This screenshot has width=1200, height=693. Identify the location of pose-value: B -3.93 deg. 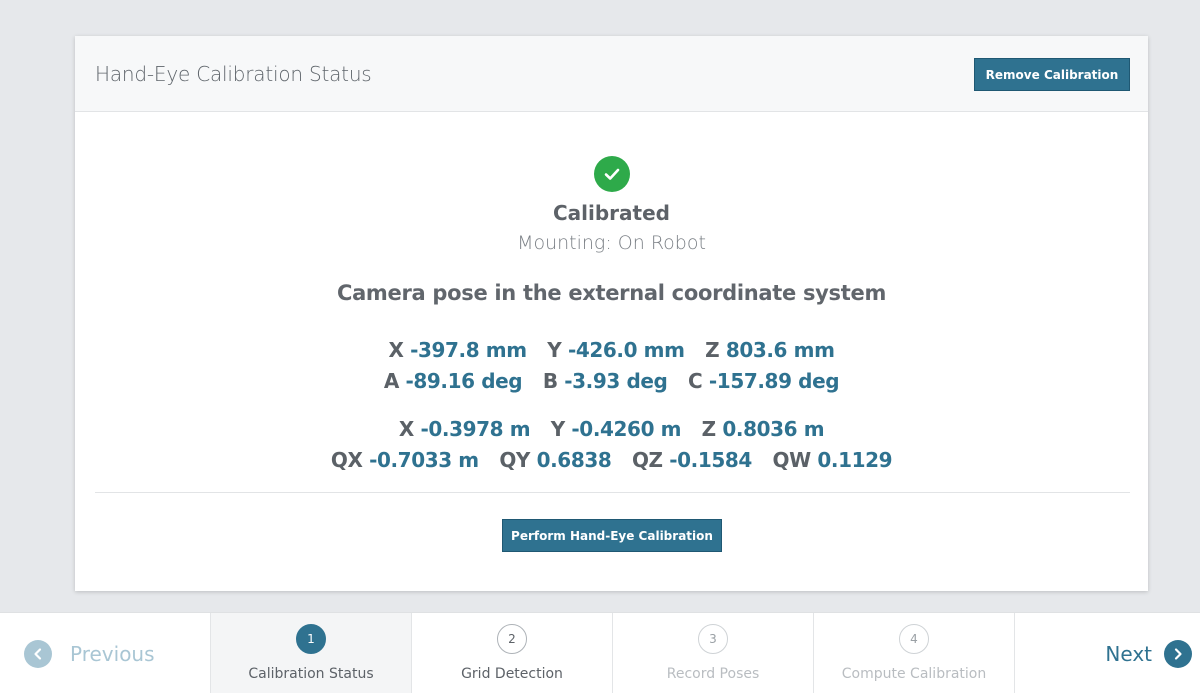
(605, 381).